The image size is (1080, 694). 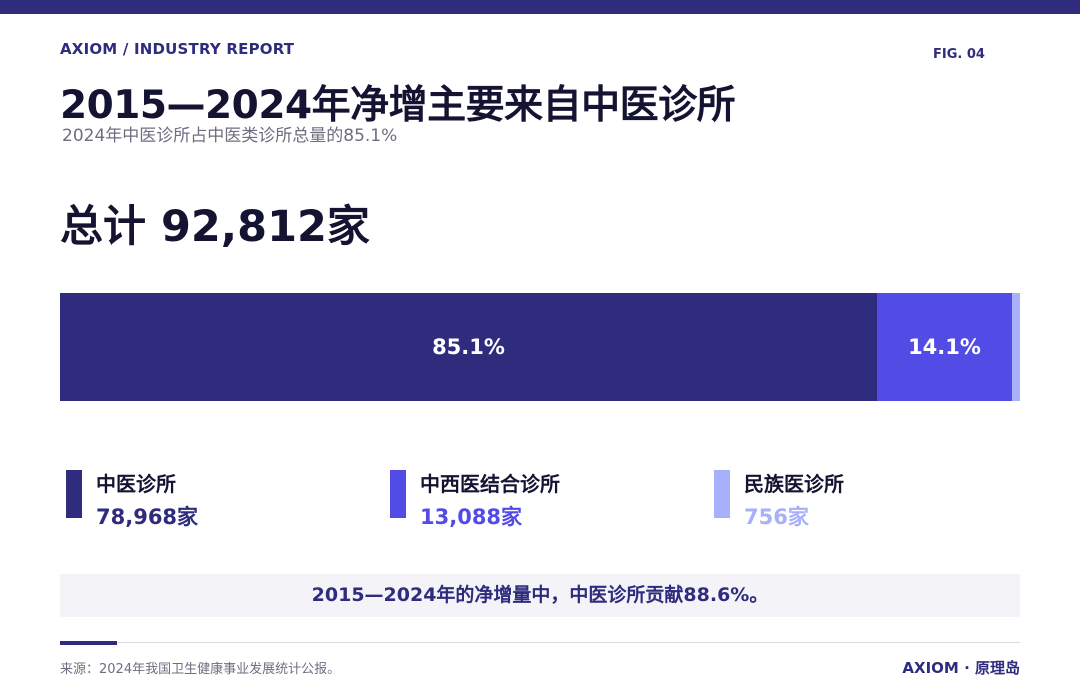 What do you see at coordinates (959, 54) in the screenshot?
I see `figure-number: FIG. 04` at bounding box center [959, 54].